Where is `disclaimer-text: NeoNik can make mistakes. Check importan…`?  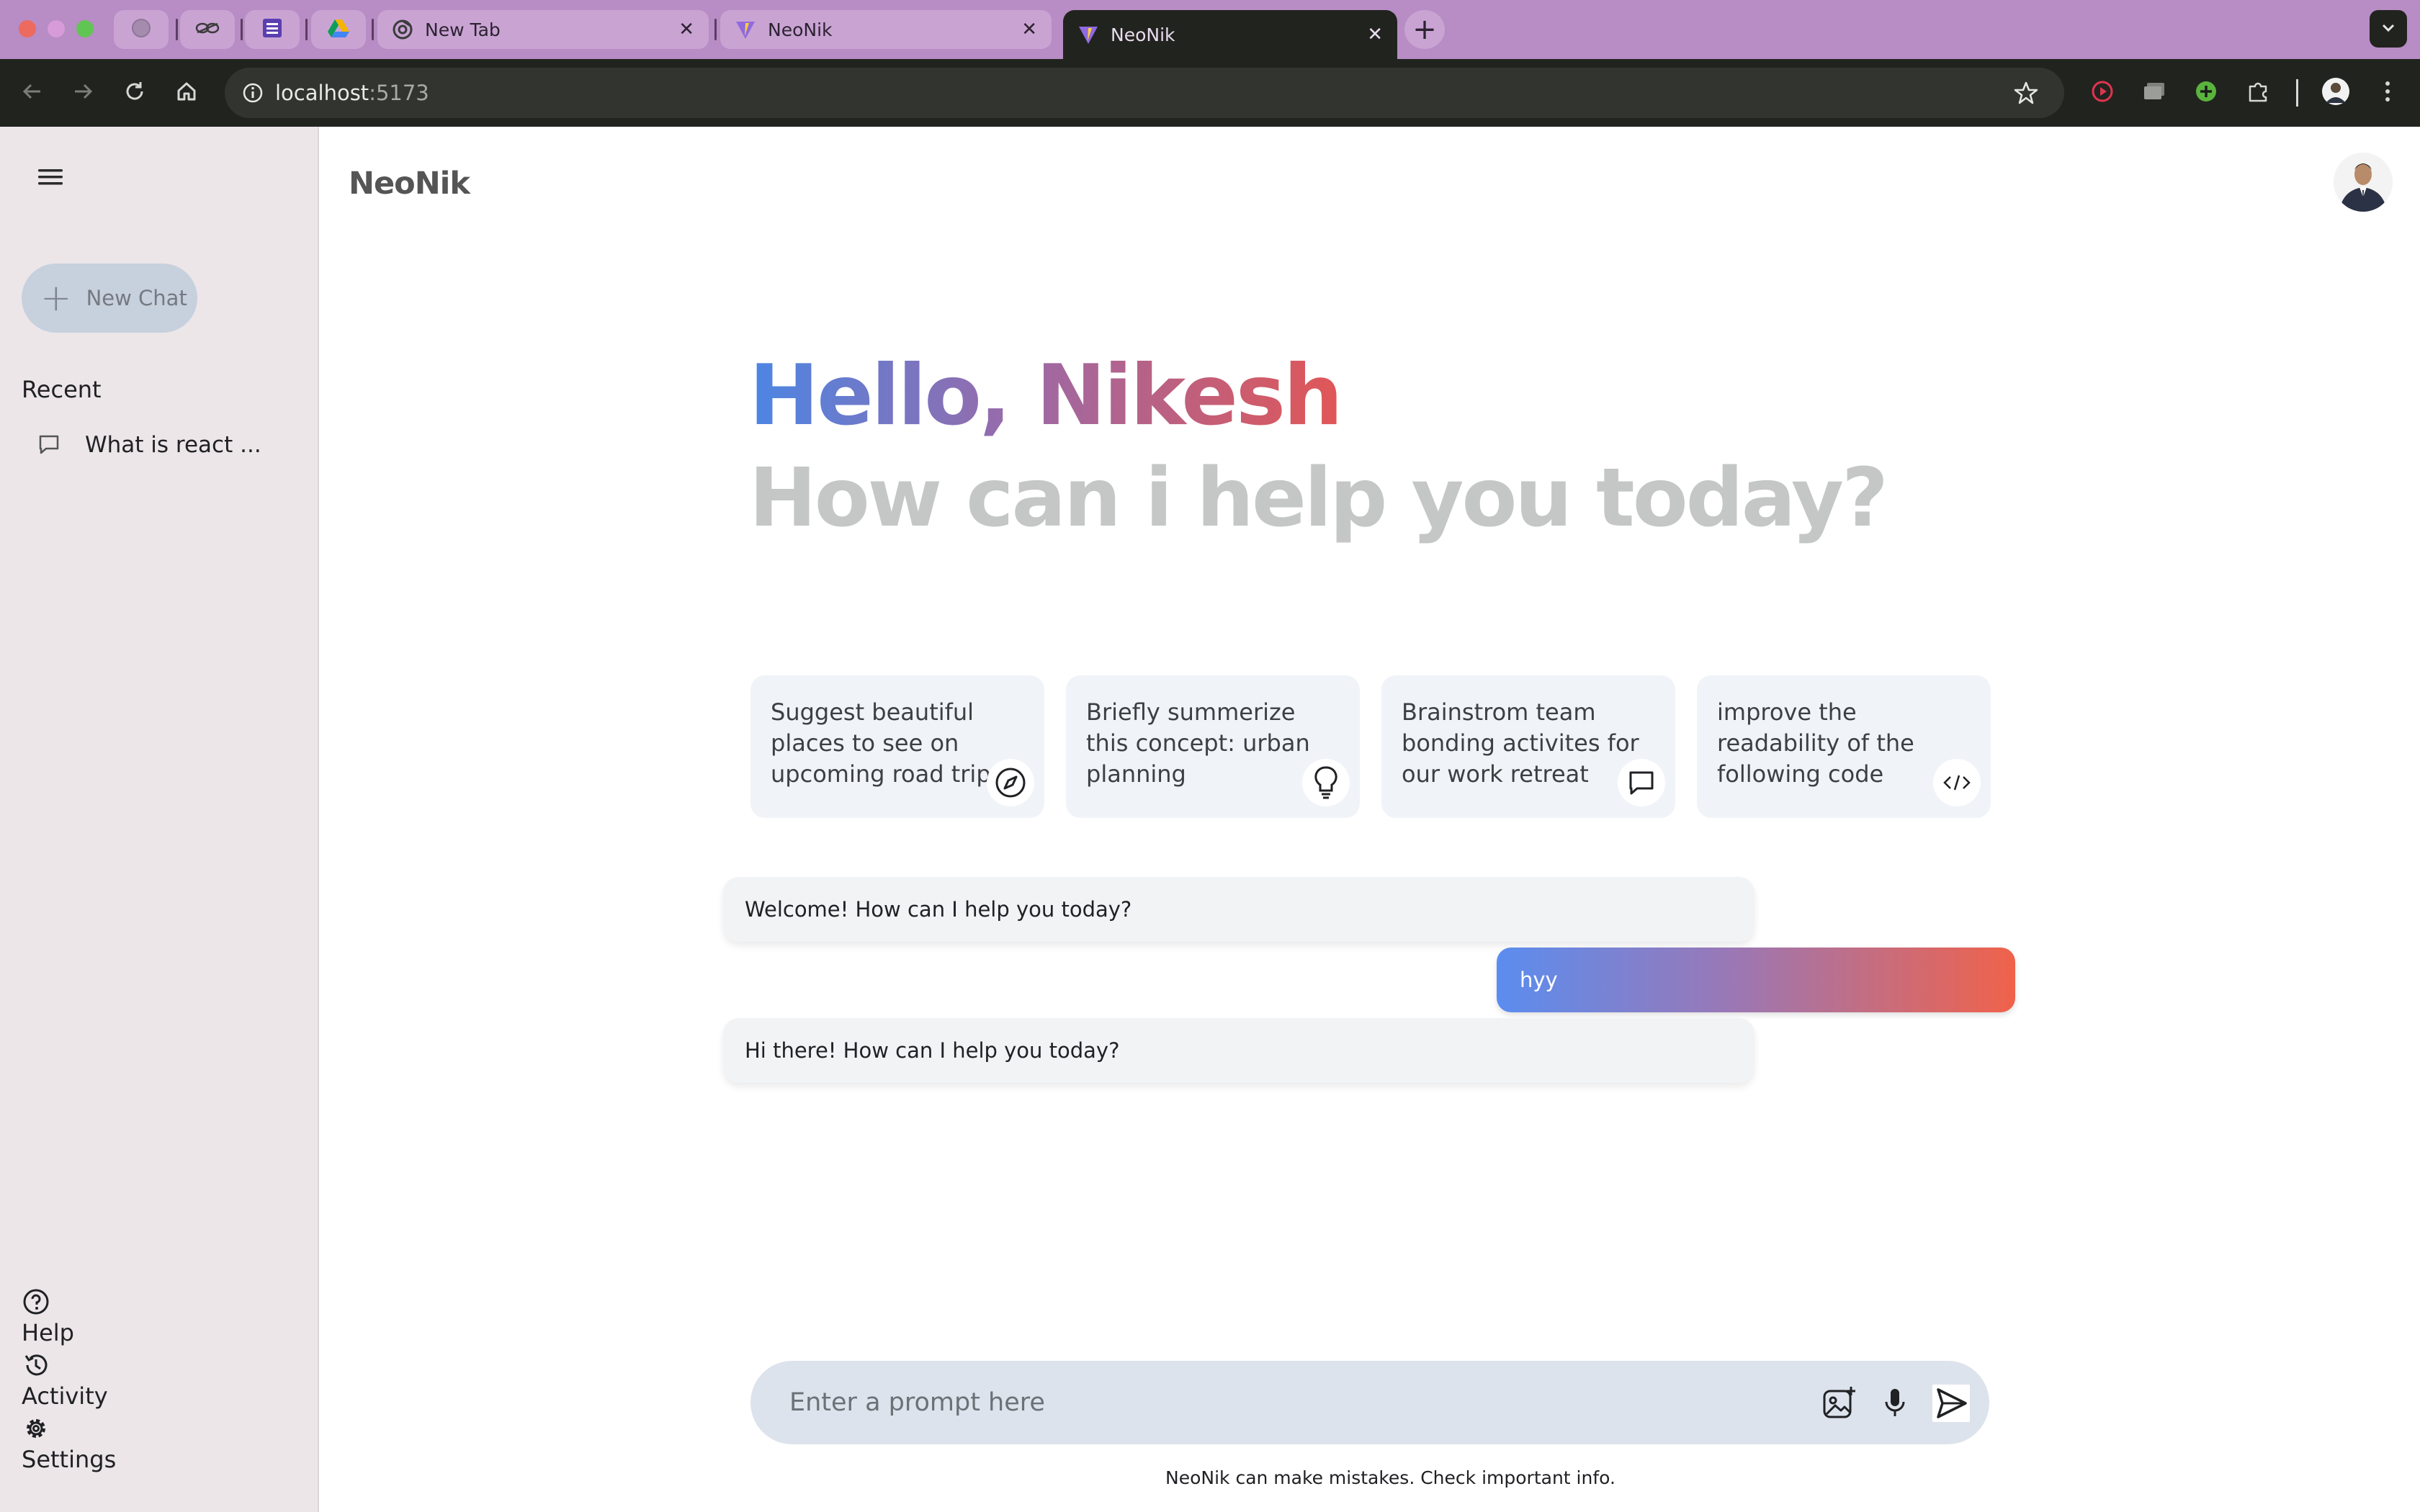 disclaimer-text: NeoNik can make mistakes. Check importan… is located at coordinates (1390, 1477).